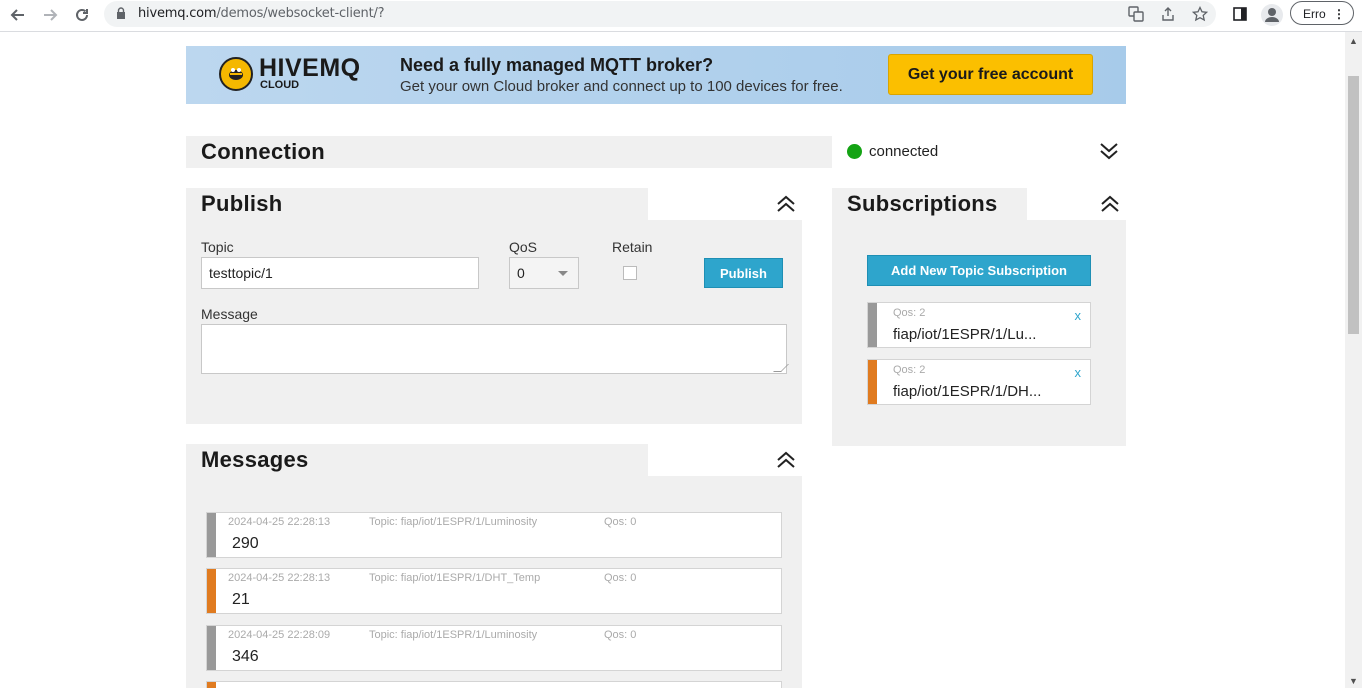  Describe the element at coordinates (922, 203) in the screenshot. I see `subscriptions-title: Subscriptions` at that location.